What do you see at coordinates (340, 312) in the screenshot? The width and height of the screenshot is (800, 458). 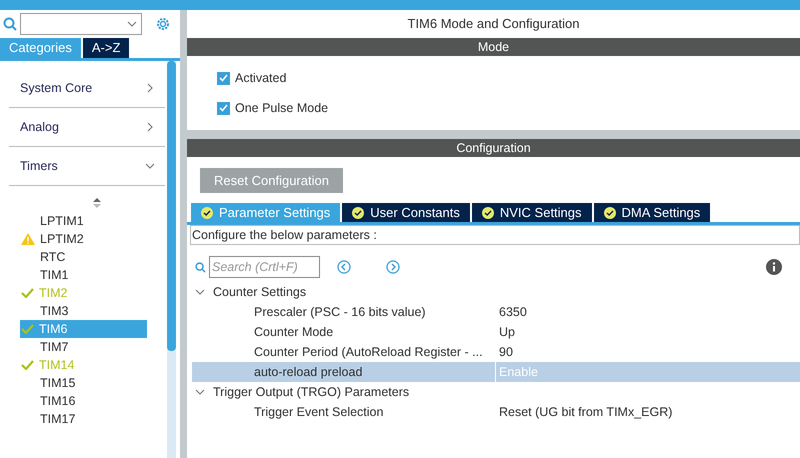 I see `parameter-name: Prescaler (PSC - 16 bits value)` at bounding box center [340, 312].